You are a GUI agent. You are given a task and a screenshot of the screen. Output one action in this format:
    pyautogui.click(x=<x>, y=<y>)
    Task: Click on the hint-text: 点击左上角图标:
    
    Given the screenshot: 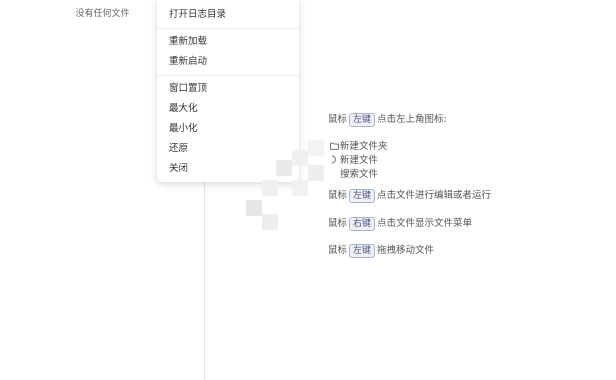 What is the action you would take?
    pyautogui.click(x=412, y=119)
    